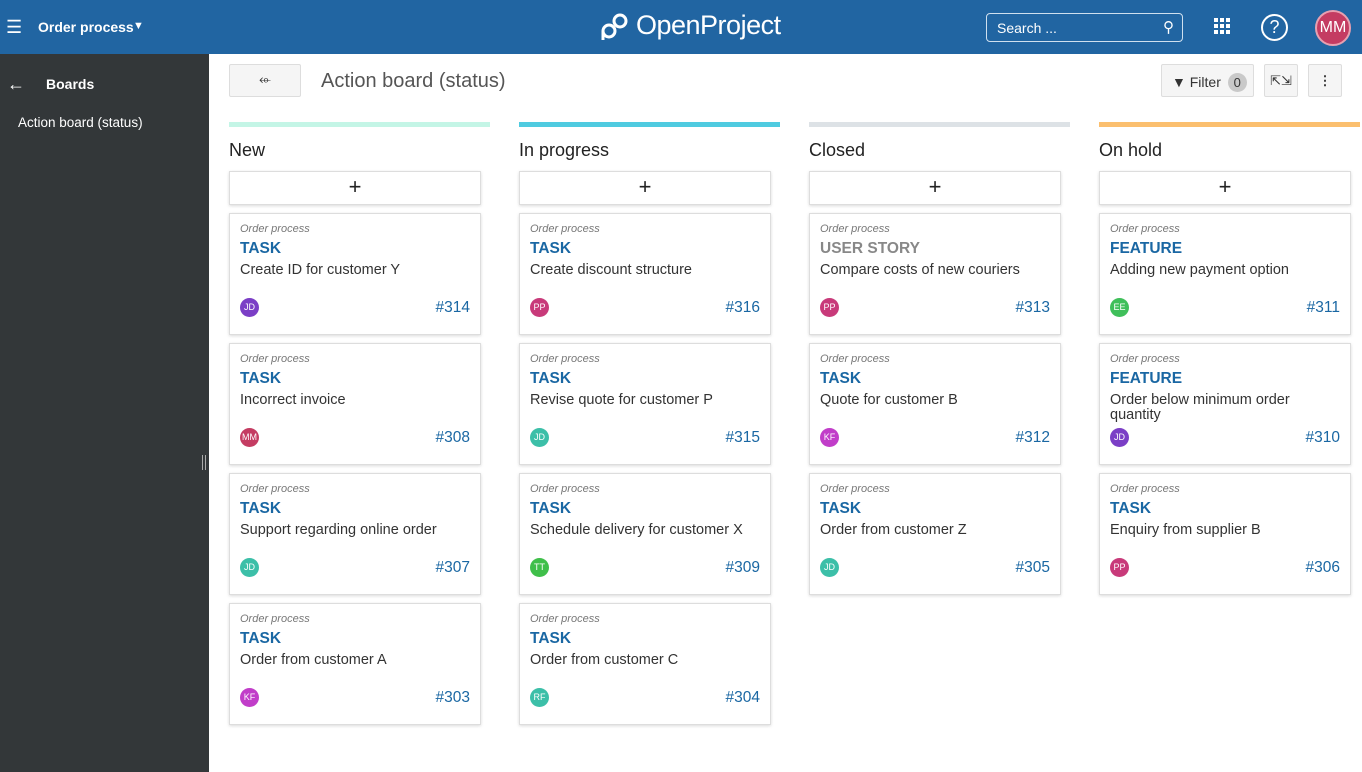  Describe the element at coordinates (539, 697) in the screenshot. I see `assignee-avatar: RF` at that location.